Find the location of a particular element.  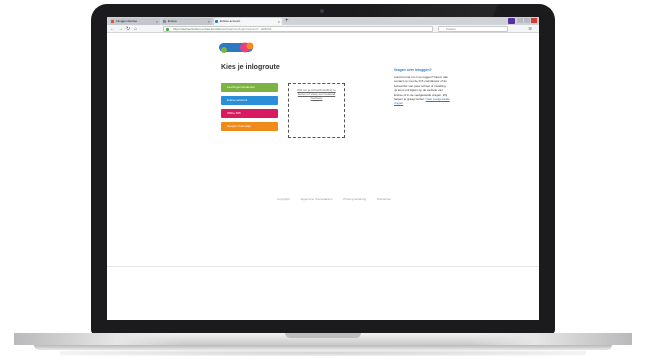

maximize-button is located at coordinates (527, 20).